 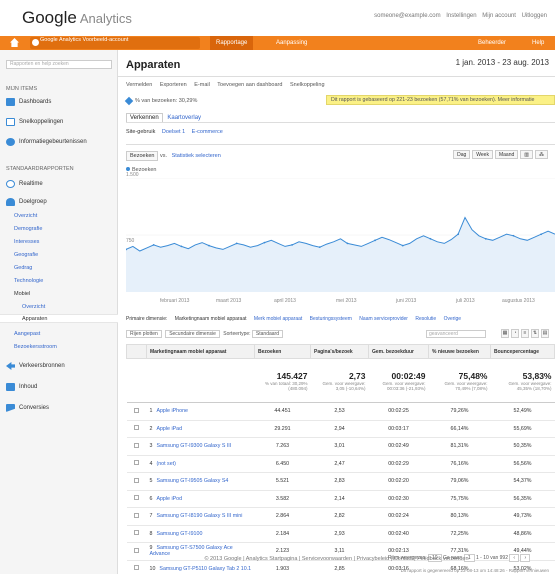 I want to click on row-name-text: Samsung GT-I8190 Galaxy S III mini, so click(x=199, y=516).